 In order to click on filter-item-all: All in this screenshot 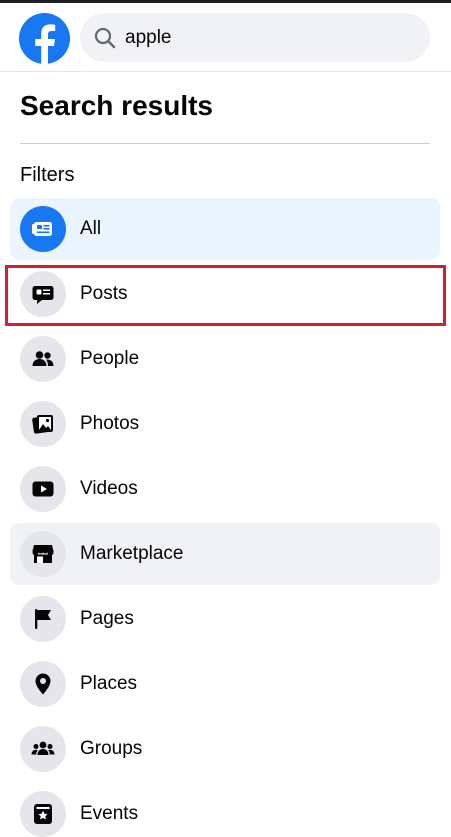, I will do `click(225, 229)`.